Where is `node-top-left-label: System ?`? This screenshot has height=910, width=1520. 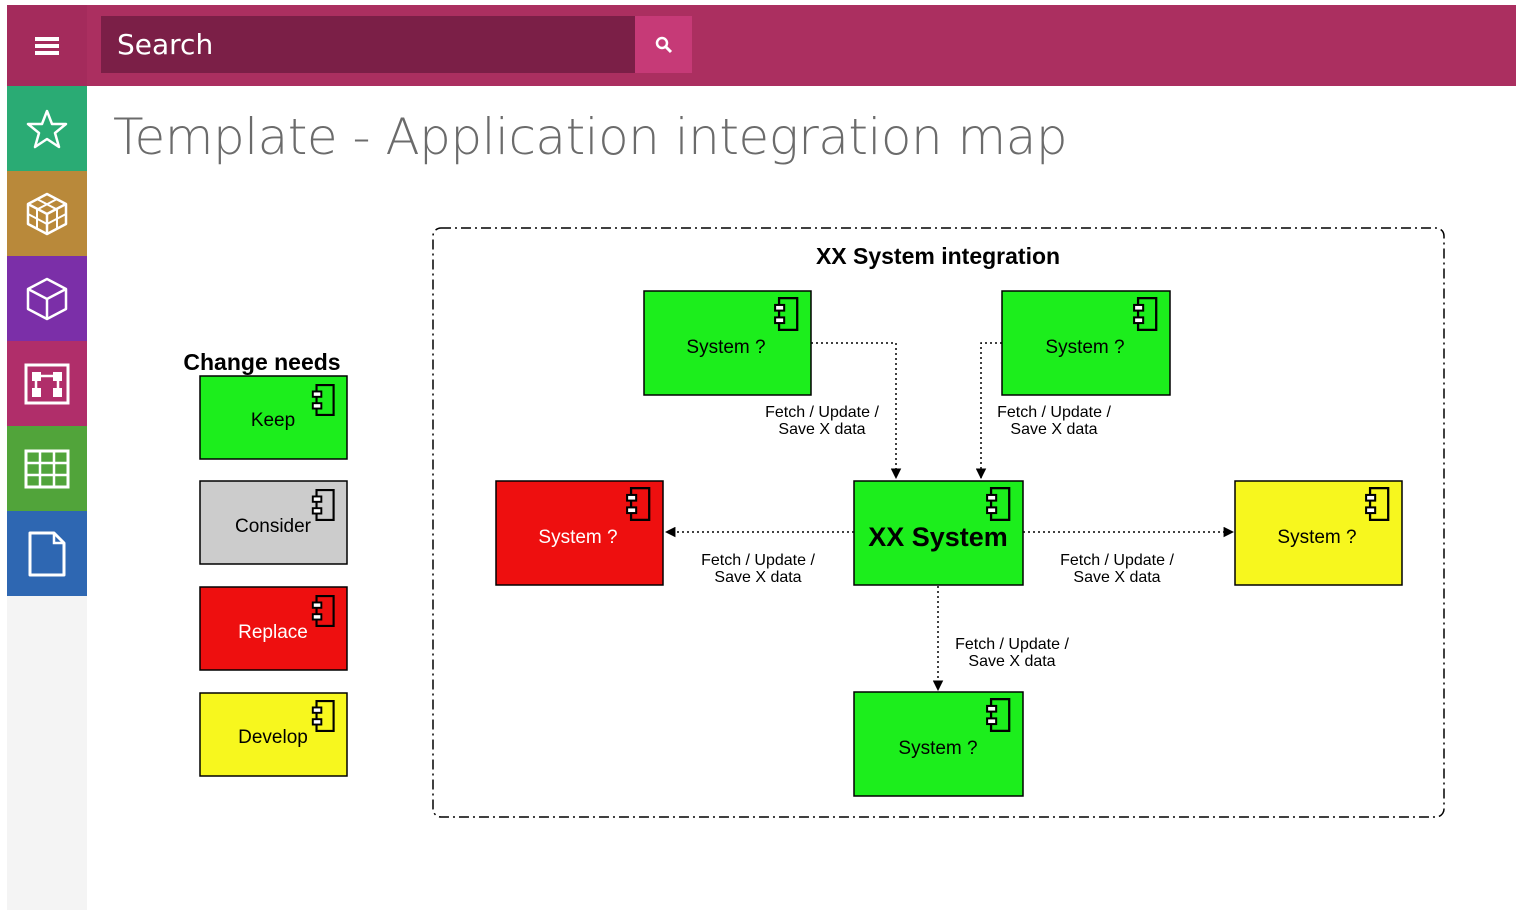
node-top-left-label: System ? is located at coordinates (725, 347).